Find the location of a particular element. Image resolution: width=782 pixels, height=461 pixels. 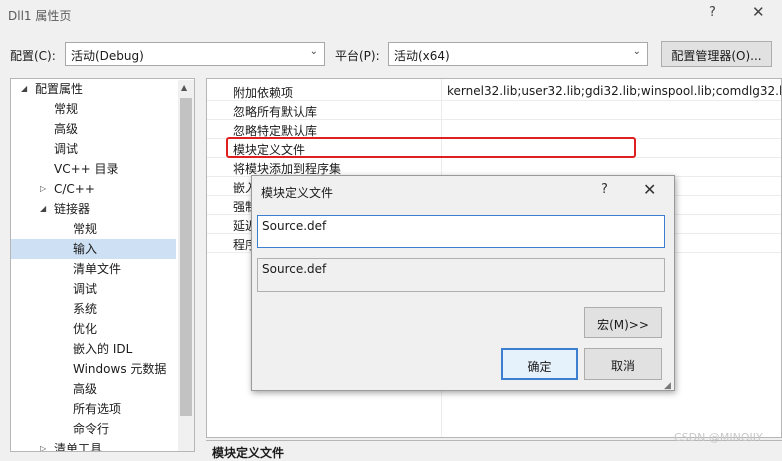

ok-button: 确定 is located at coordinates (539, 364).